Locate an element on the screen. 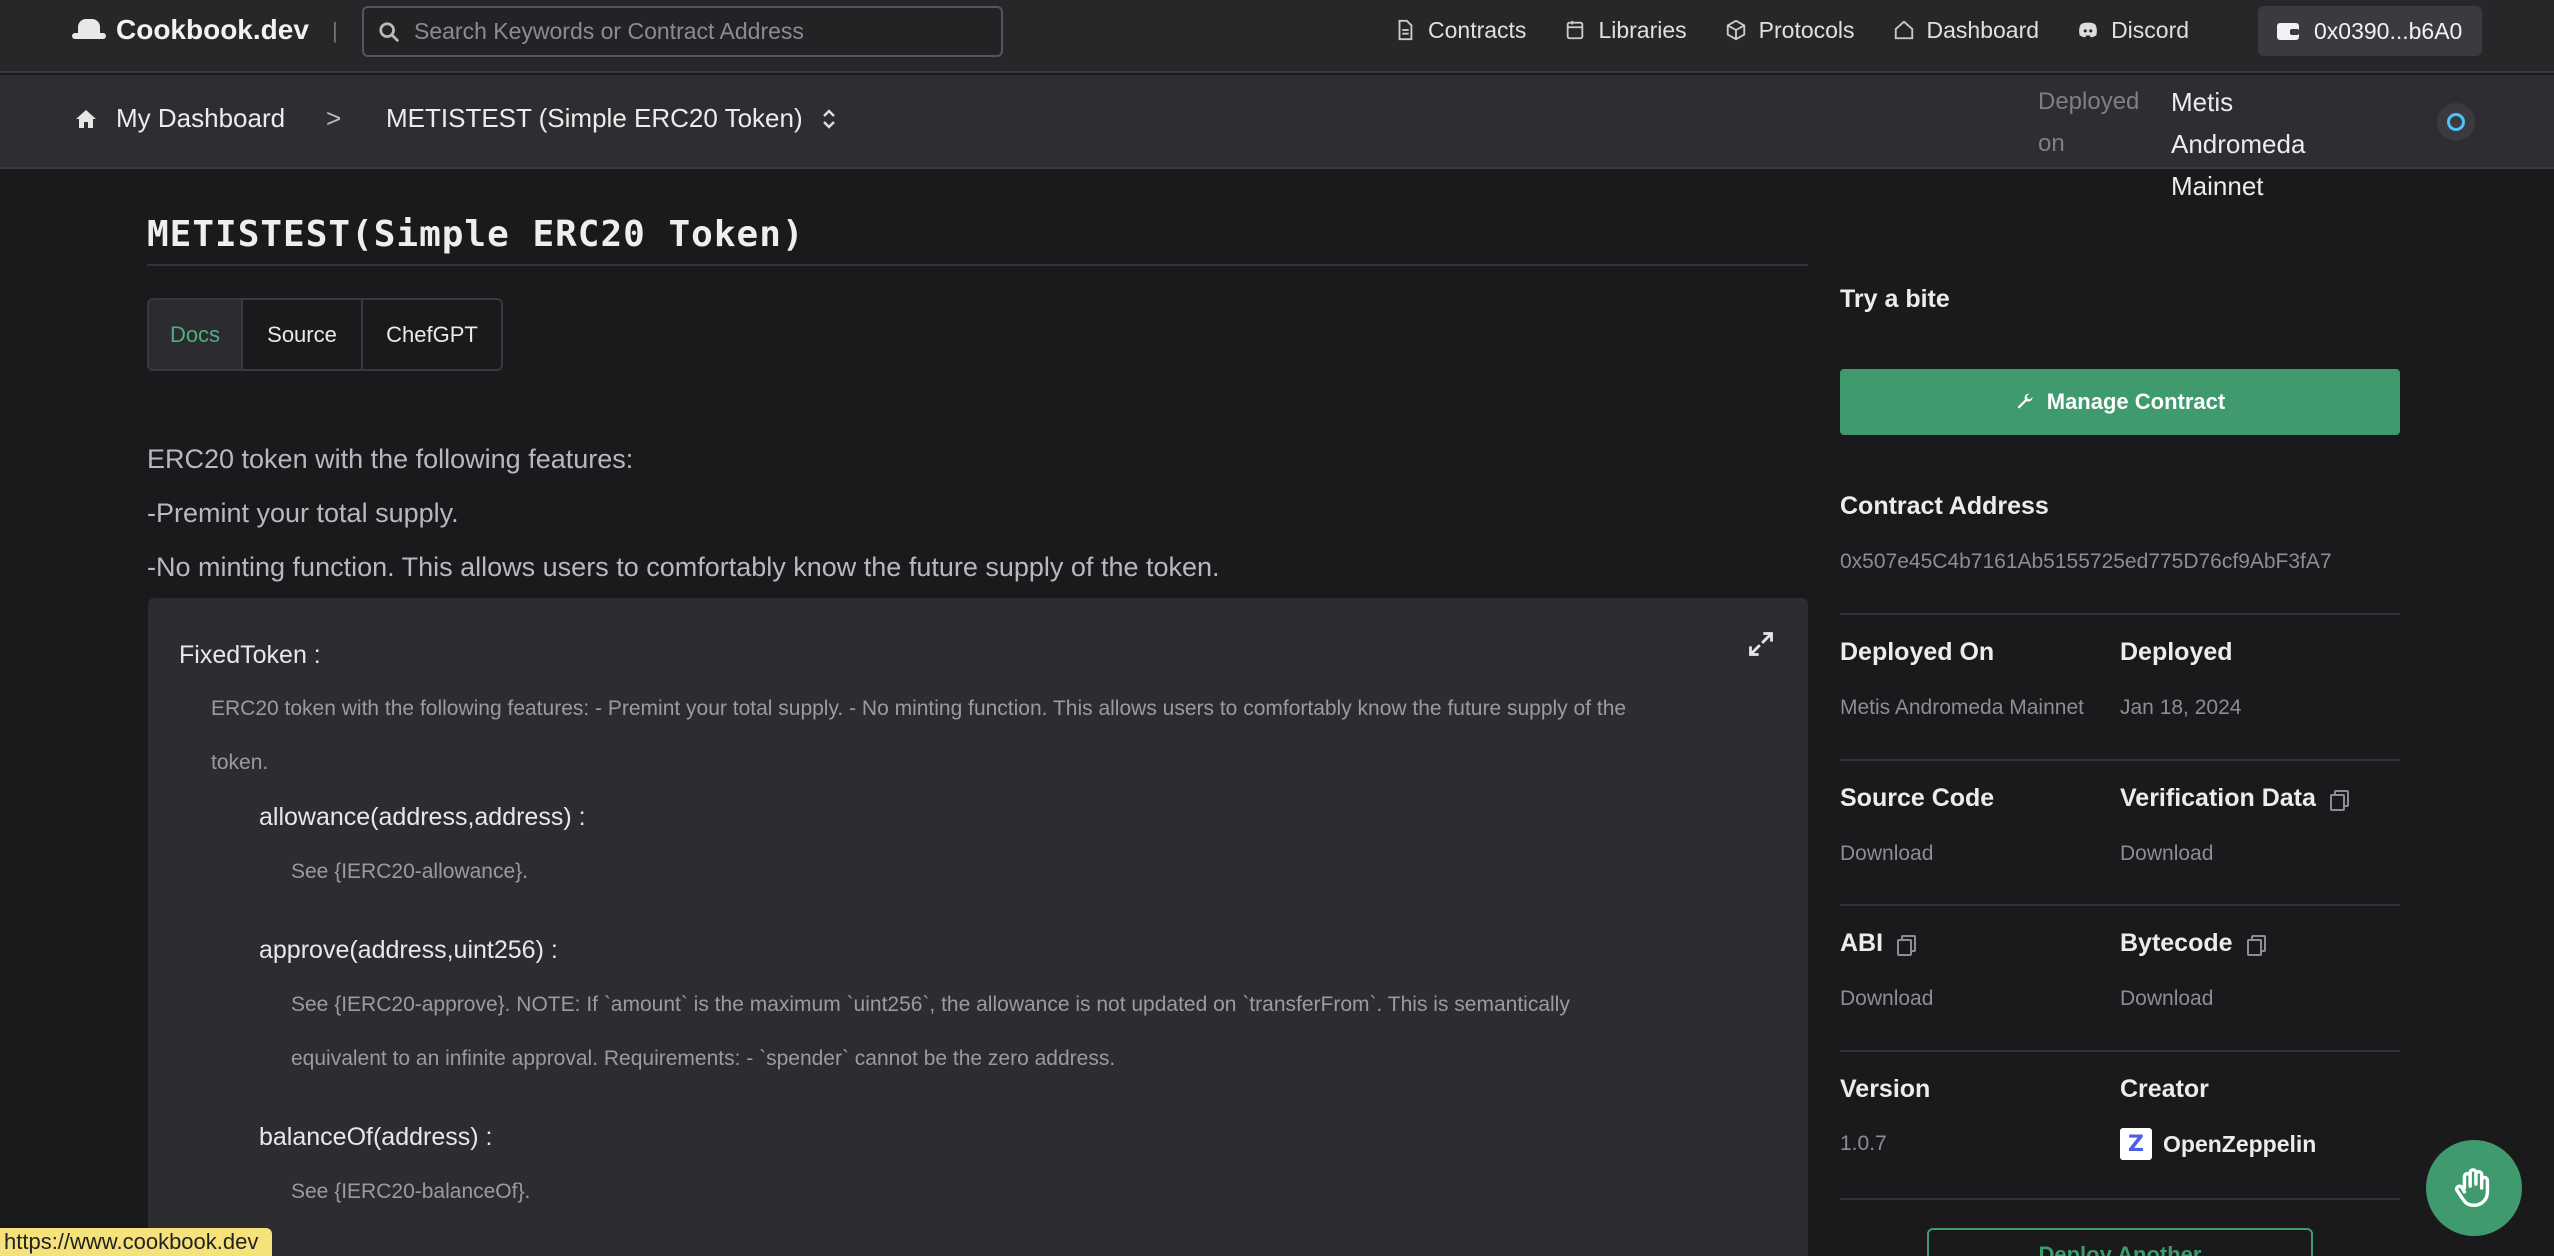 Image resolution: width=2554 pixels, height=1256 pixels. verification-data-label: Verification Data is located at coordinates (2218, 798).